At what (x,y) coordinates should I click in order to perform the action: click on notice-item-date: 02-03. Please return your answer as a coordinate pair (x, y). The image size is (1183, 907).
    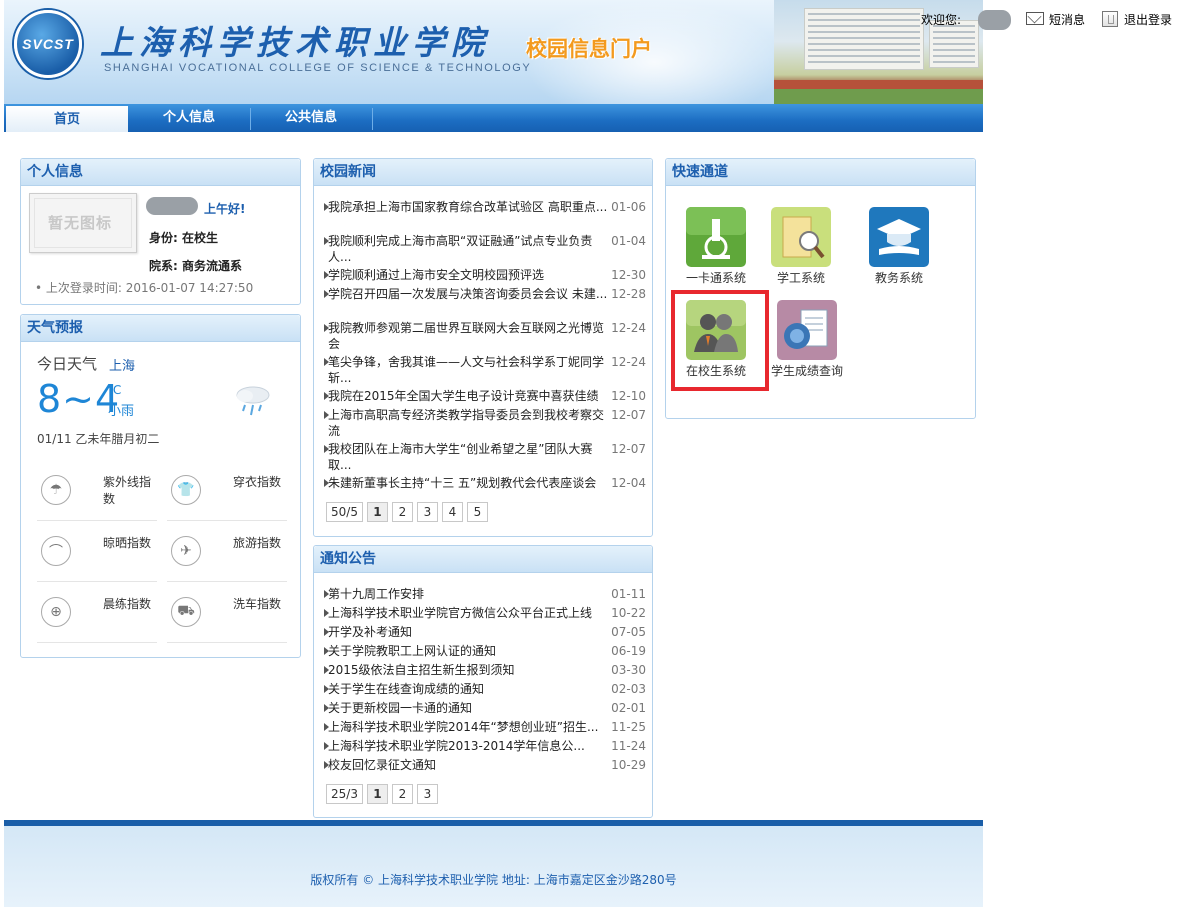
    Looking at the image, I should click on (628, 689).